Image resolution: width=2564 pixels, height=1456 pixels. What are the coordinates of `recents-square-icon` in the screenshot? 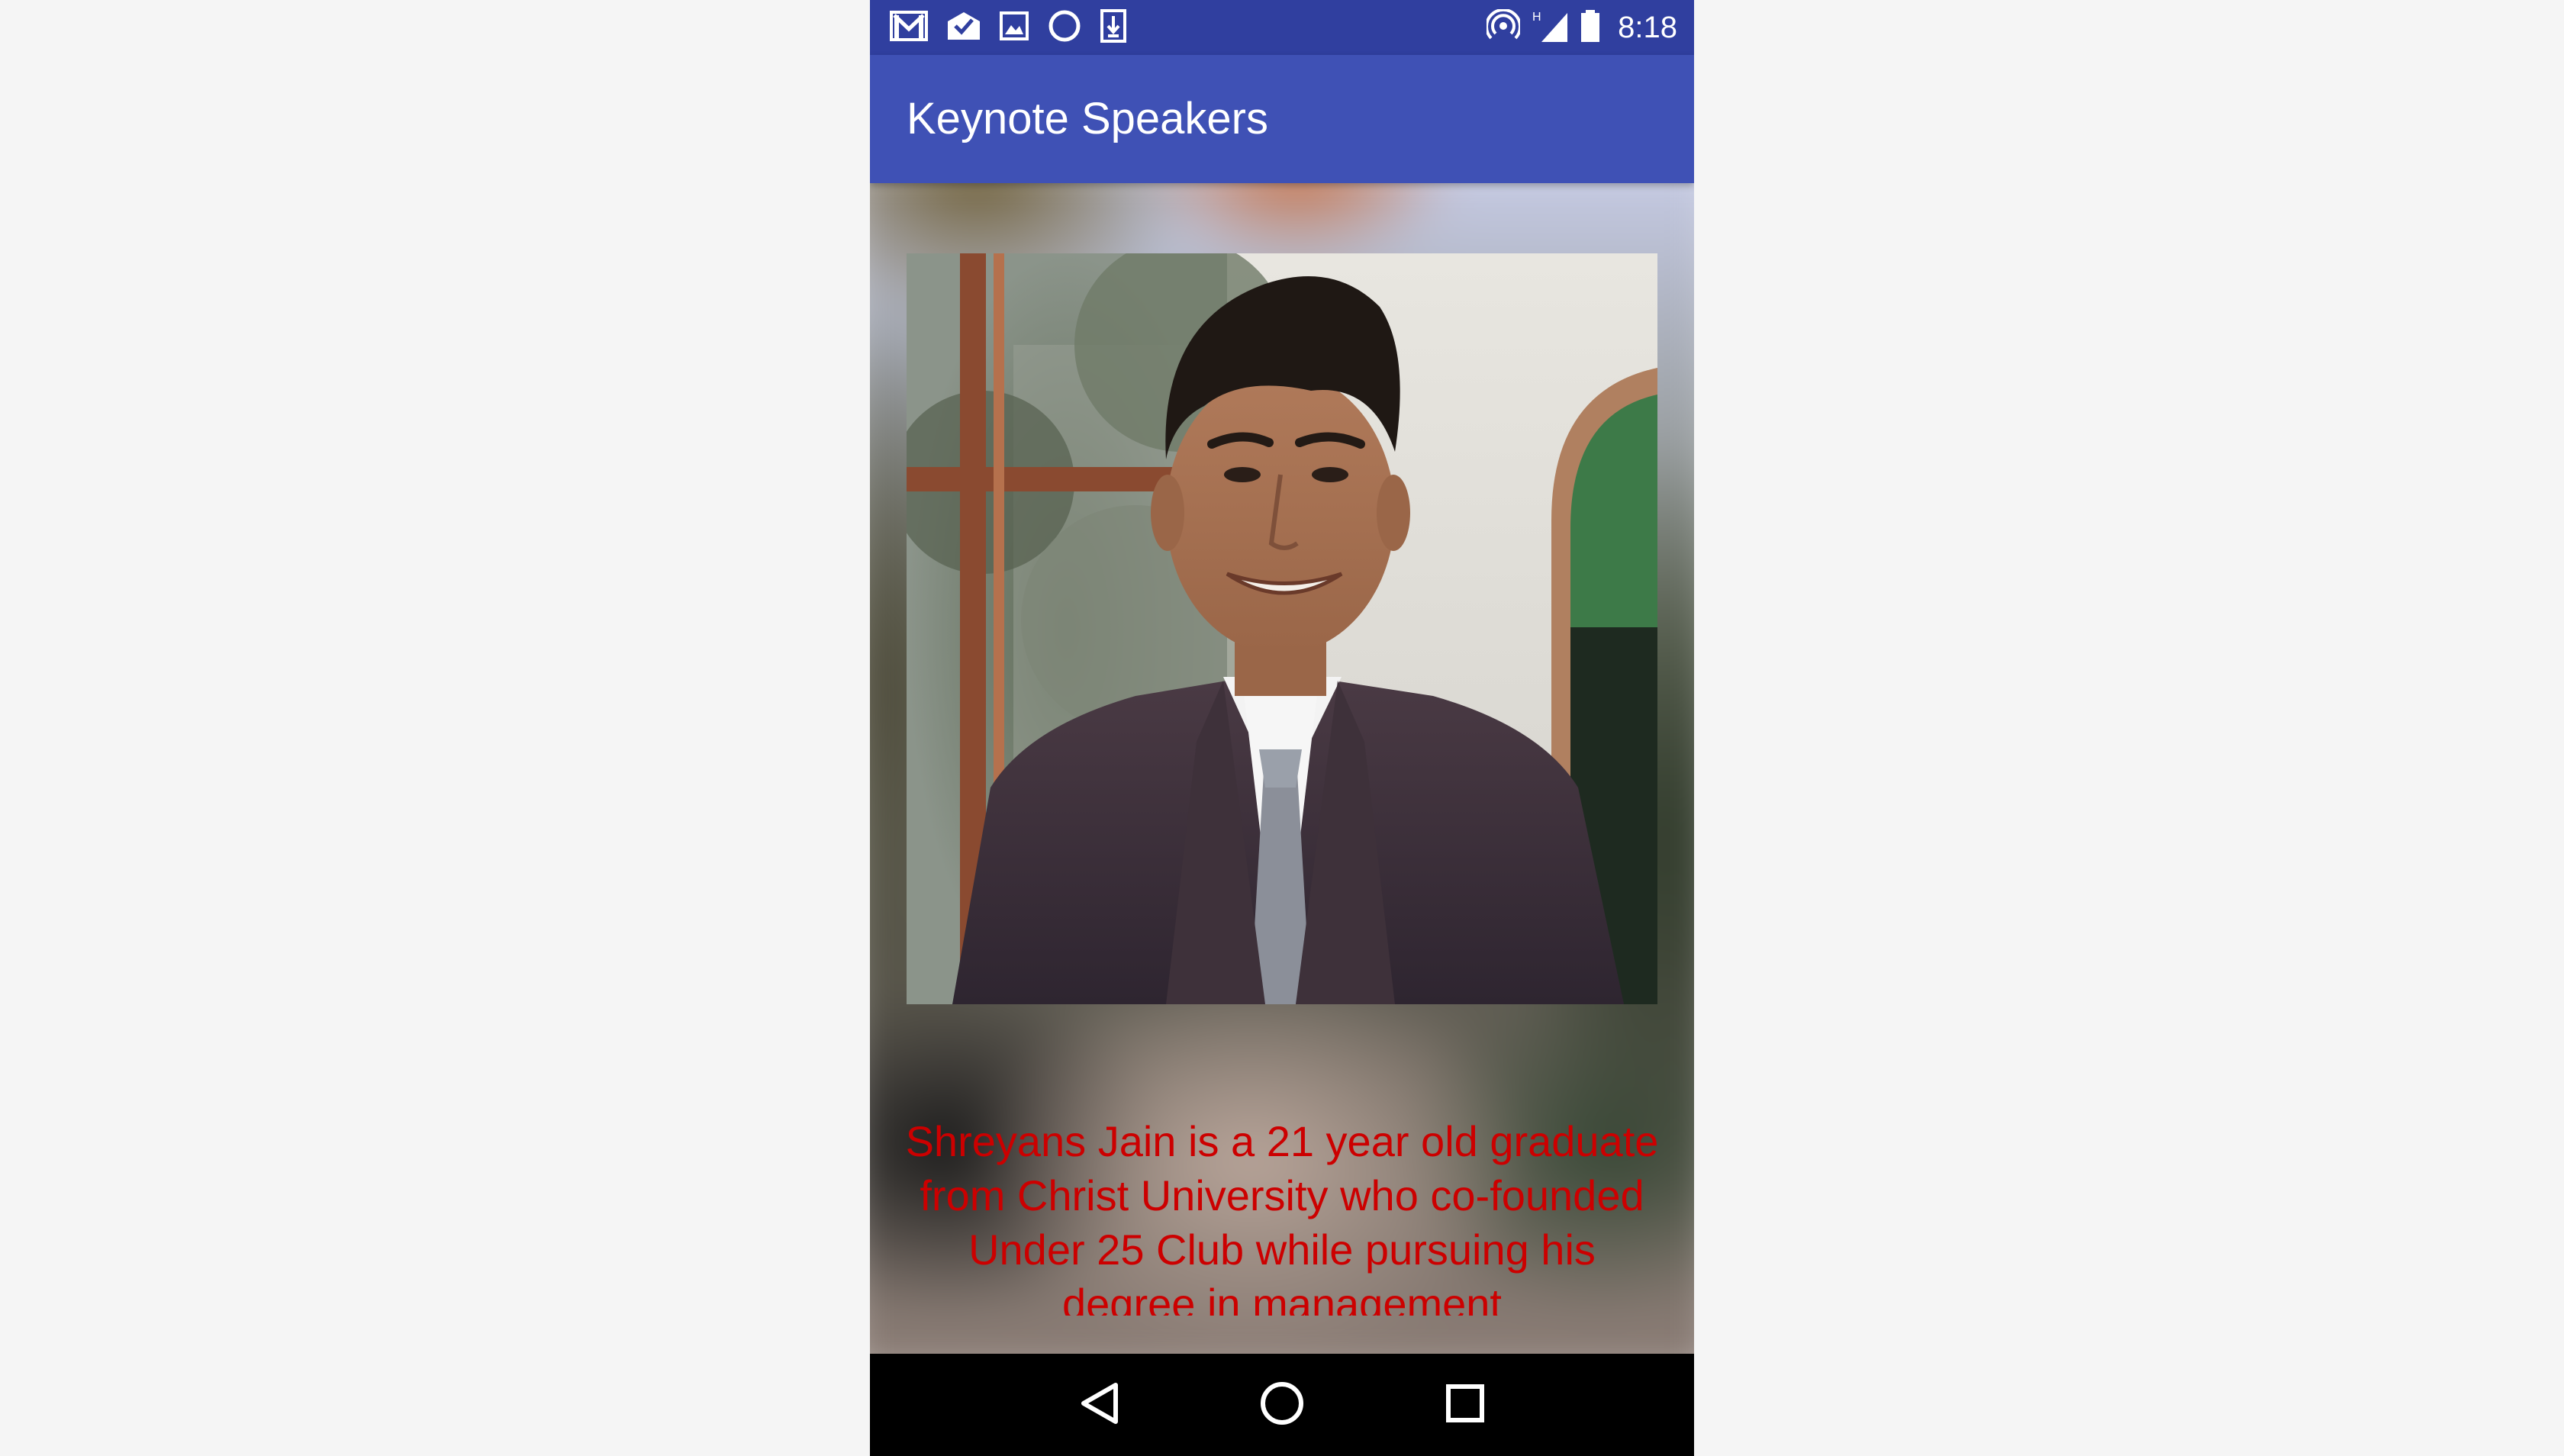 It's located at (1465, 1405).